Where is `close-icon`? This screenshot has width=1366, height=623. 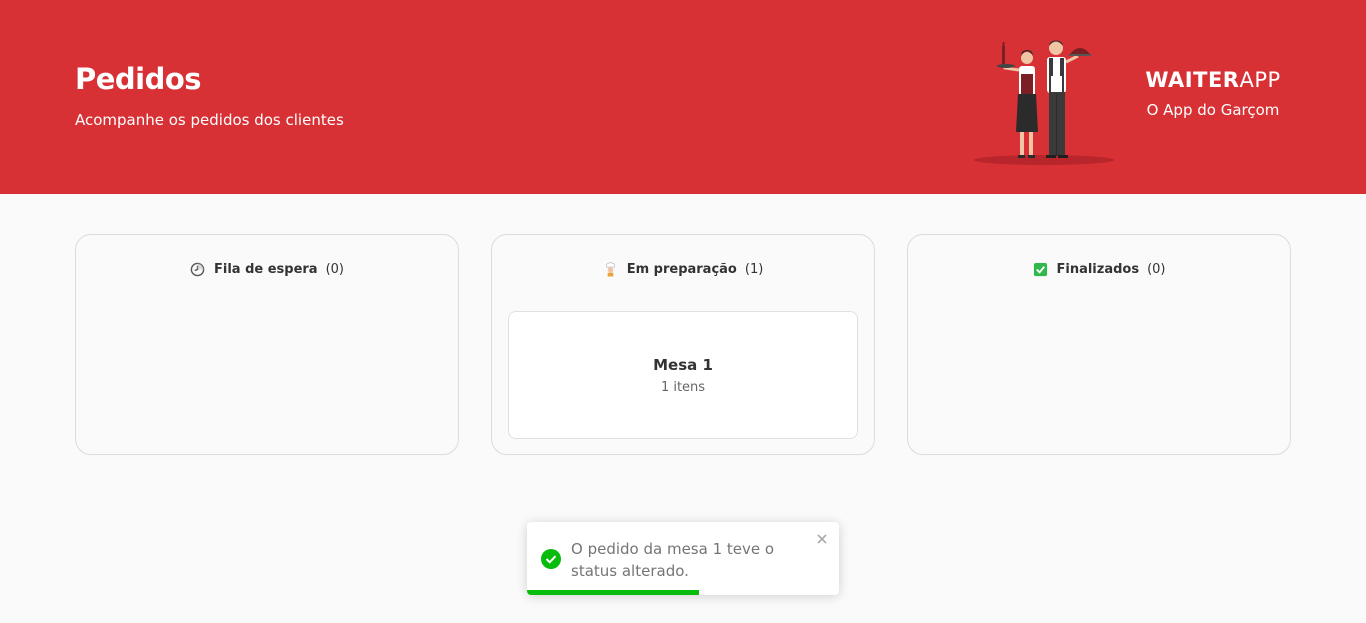
close-icon is located at coordinates (822, 539).